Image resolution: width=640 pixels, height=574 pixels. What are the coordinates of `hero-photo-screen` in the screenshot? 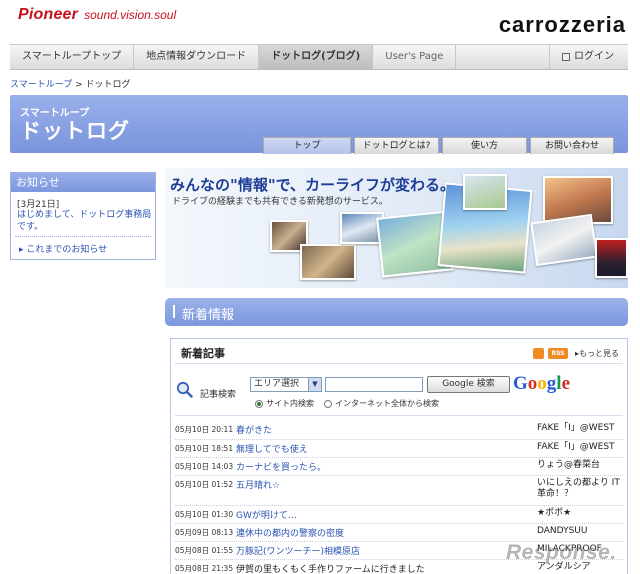 It's located at (611, 258).